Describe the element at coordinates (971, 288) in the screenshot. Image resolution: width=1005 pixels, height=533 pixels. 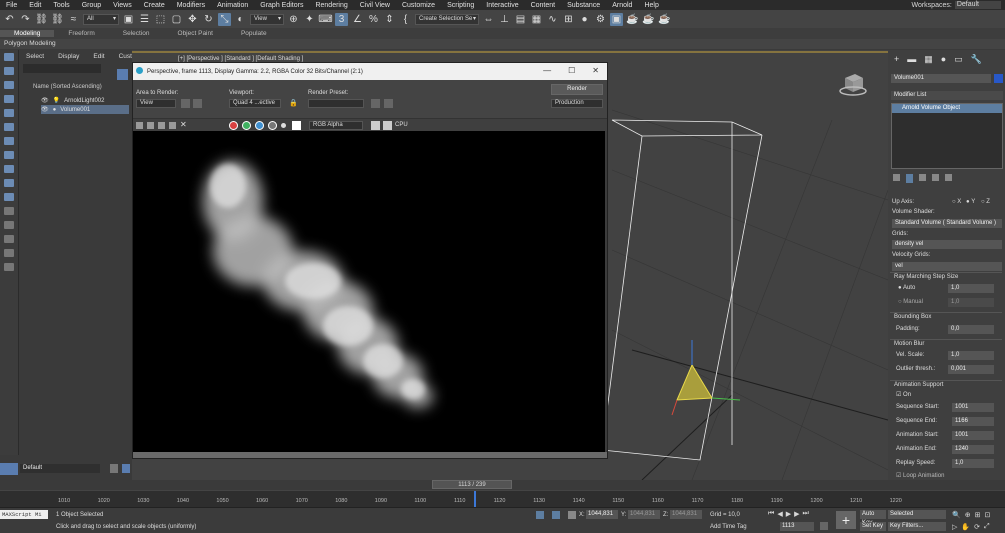
I see `auto-step-spinner: 1,0` at that location.